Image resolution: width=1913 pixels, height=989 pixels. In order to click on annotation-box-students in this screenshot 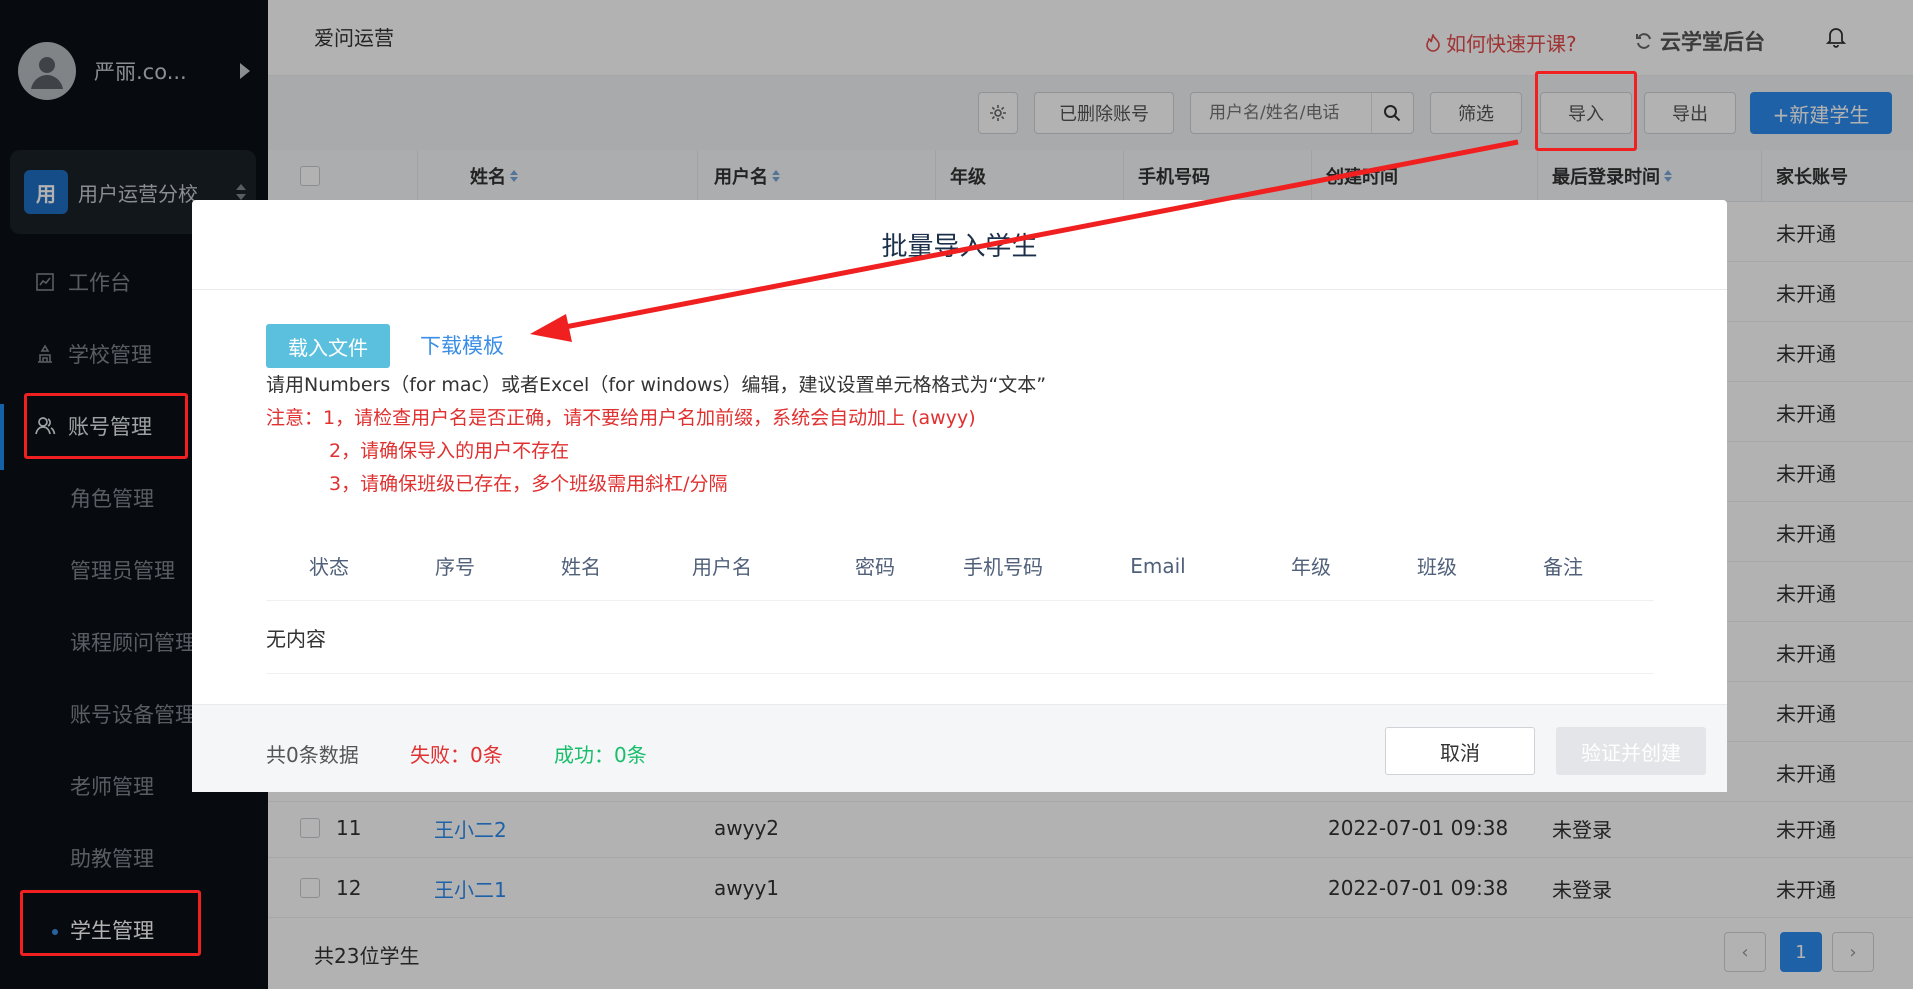, I will do `click(110, 923)`.